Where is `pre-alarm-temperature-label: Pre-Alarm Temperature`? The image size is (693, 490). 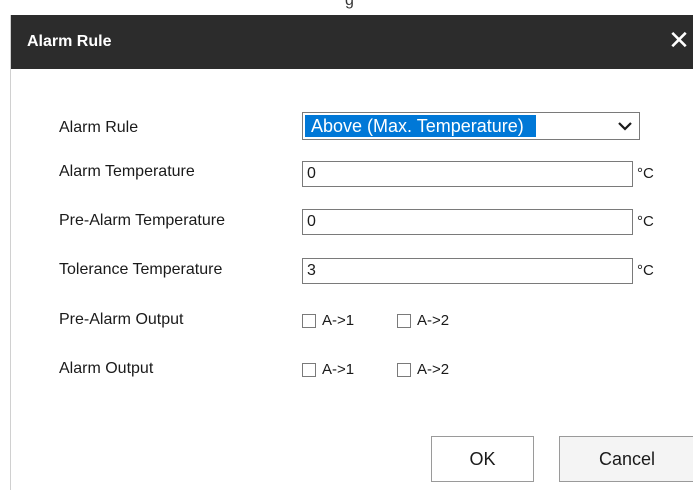
pre-alarm-temperature-label: Pre-Alarm Temperature is located at coordinates (142, 220).